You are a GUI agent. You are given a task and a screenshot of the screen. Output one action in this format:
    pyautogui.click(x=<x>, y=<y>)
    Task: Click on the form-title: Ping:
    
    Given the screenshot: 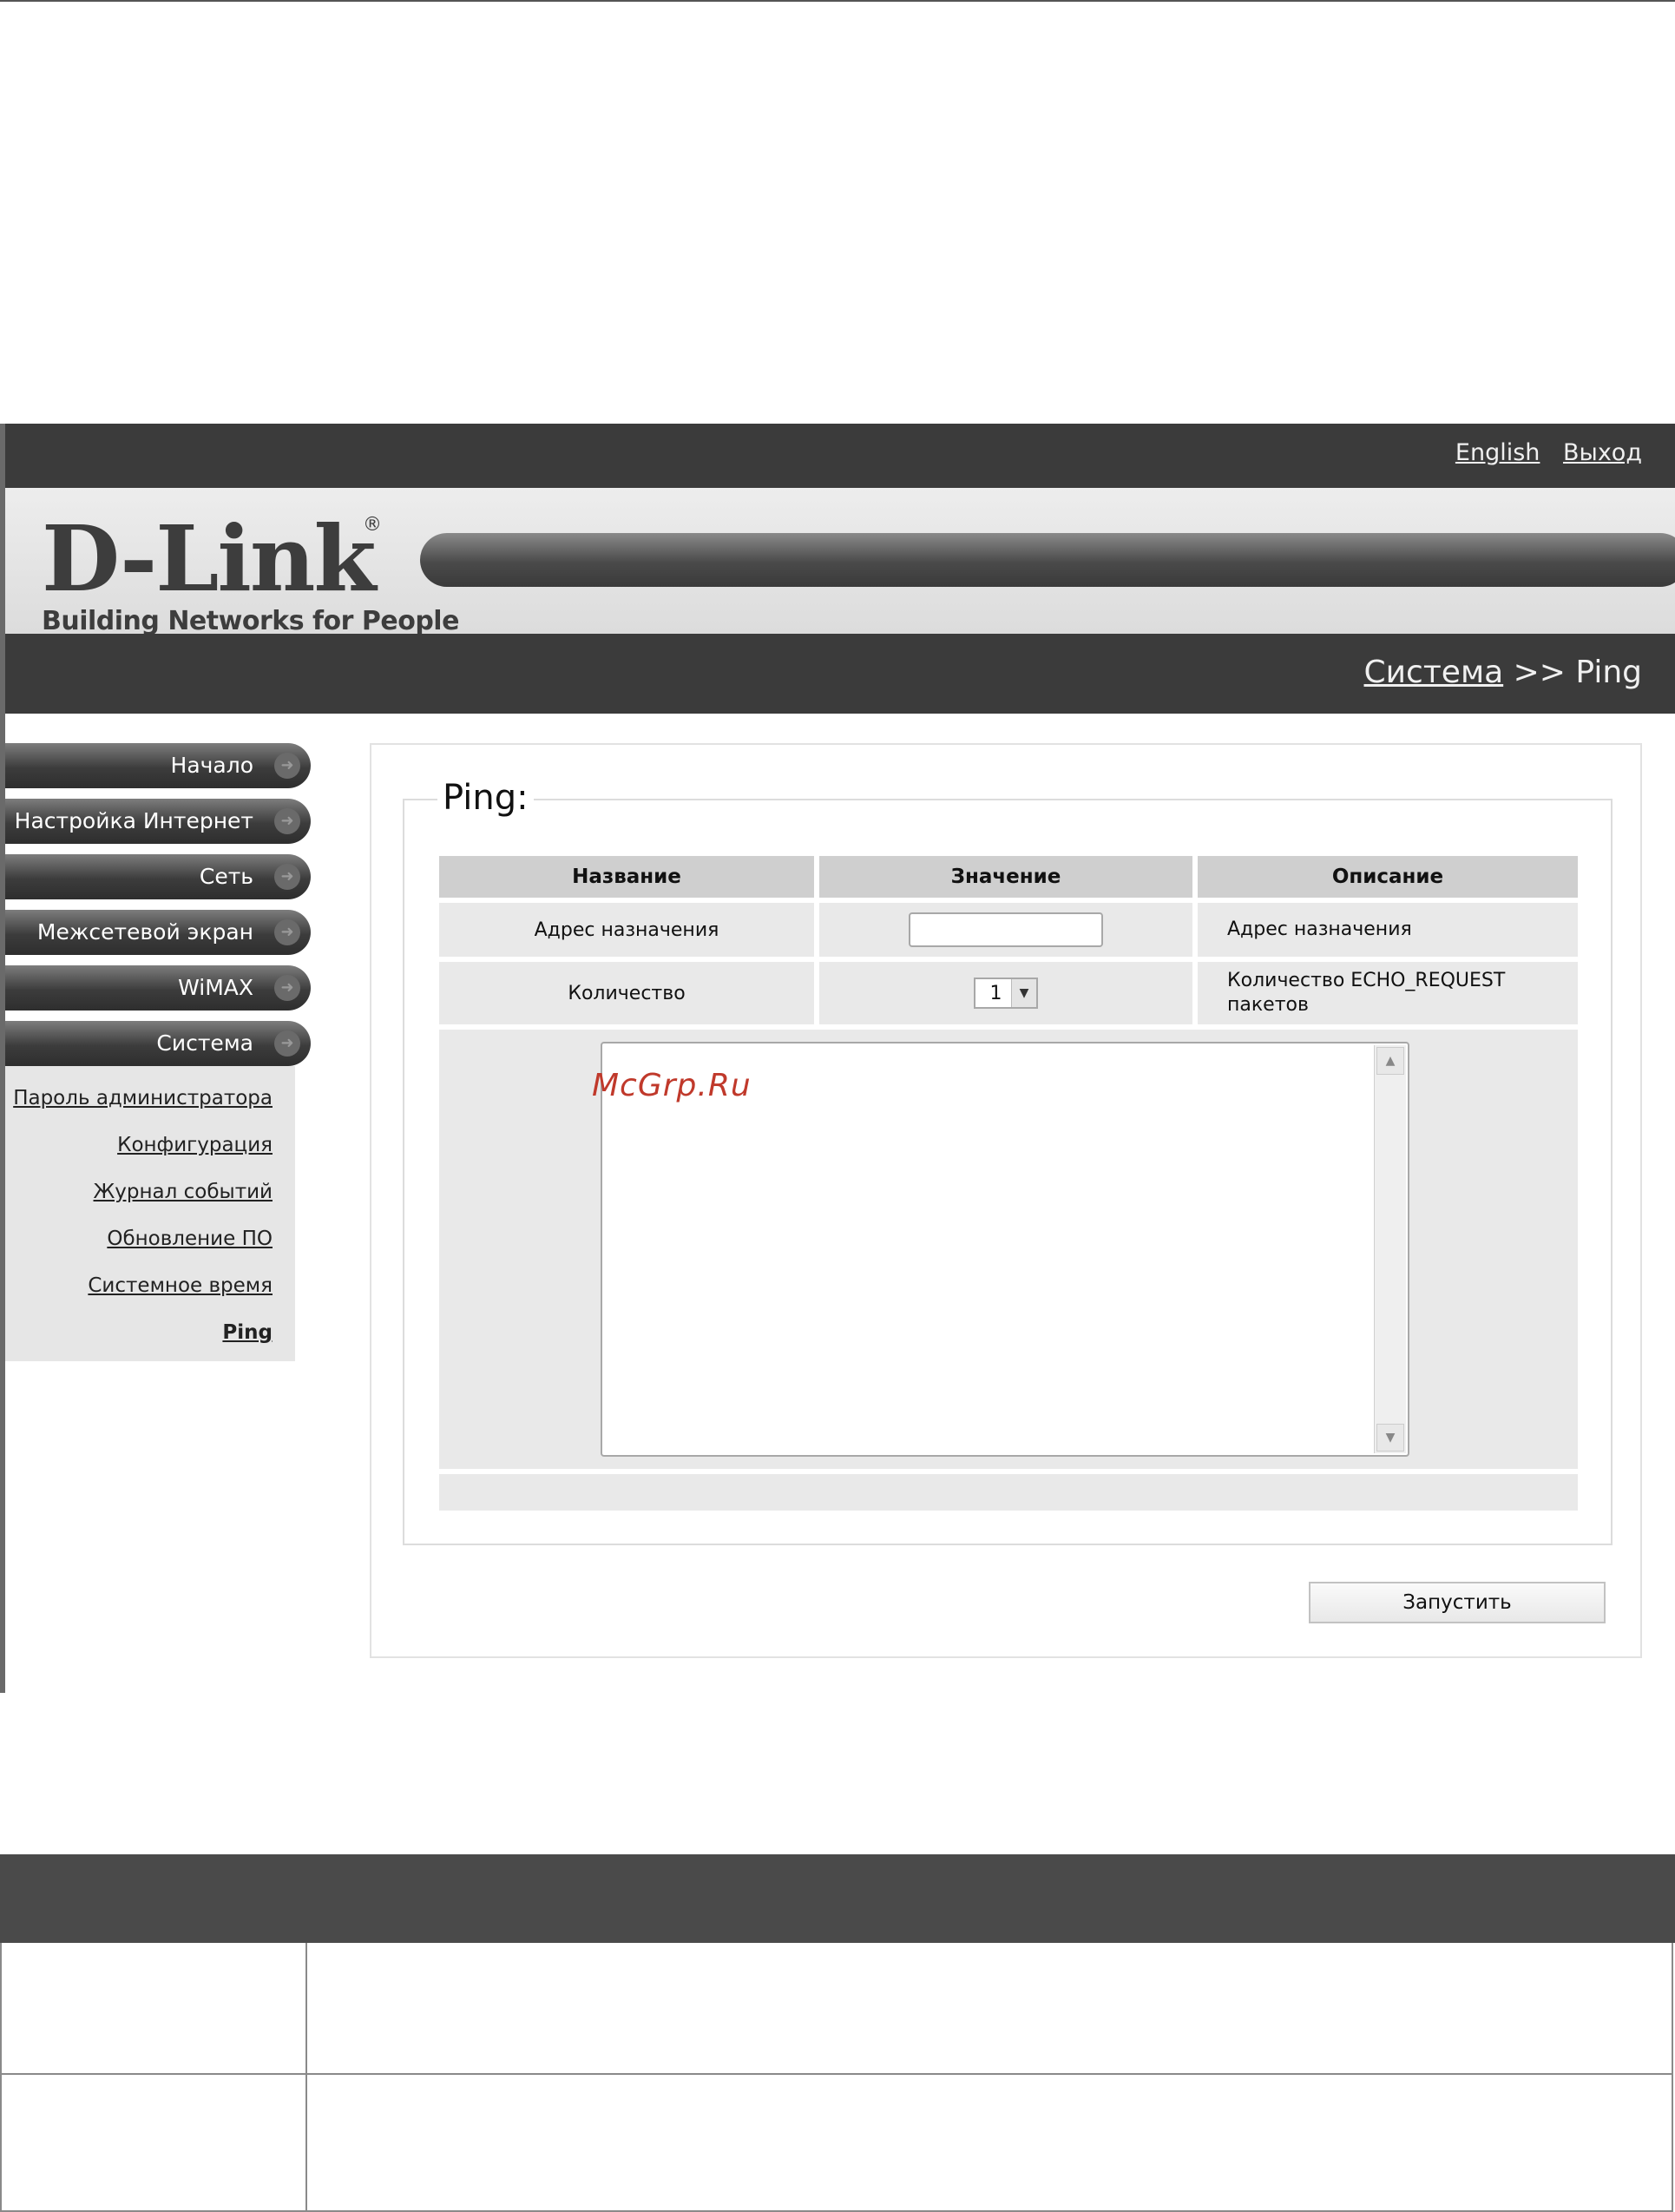 What is the action you would take?
    pyautogui.click(x=485, y=798)
    